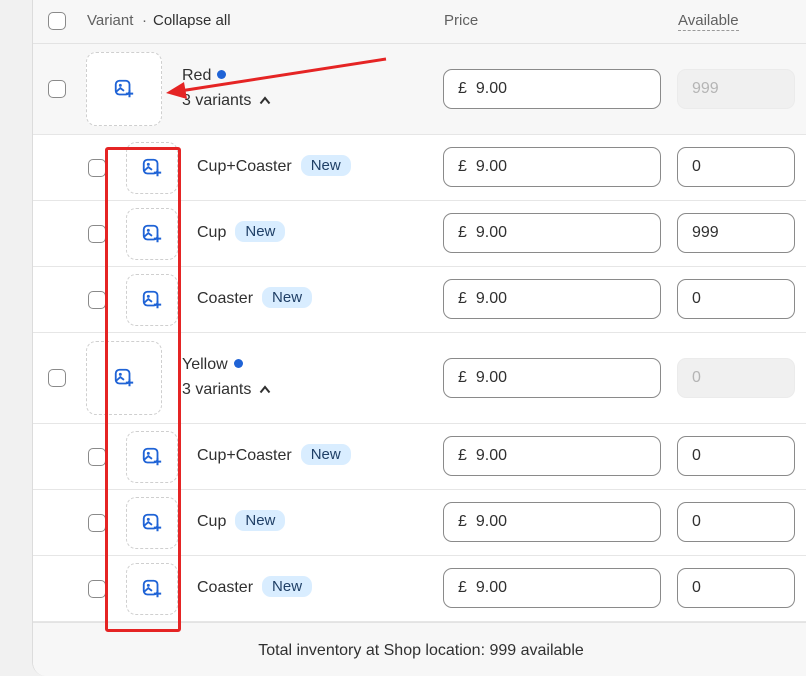 This screenshot has width=806, height=676. I want to click on group-name: Yellow, so click(212, 365).